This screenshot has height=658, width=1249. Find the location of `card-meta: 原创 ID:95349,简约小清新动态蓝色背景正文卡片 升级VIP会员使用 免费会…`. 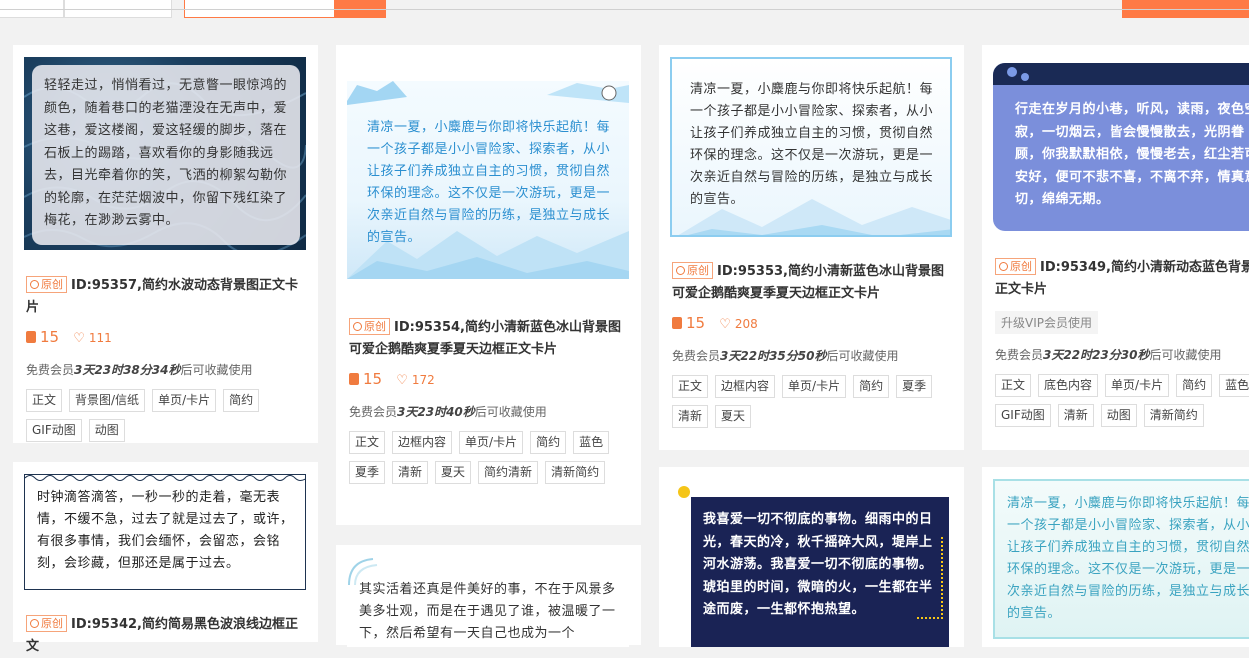

card-meta: 原创 ID:95349,简约小清新动态蓝色背景正文卡片 升级VIP会员使用 免费会… is located at coordinates (1122, 345).